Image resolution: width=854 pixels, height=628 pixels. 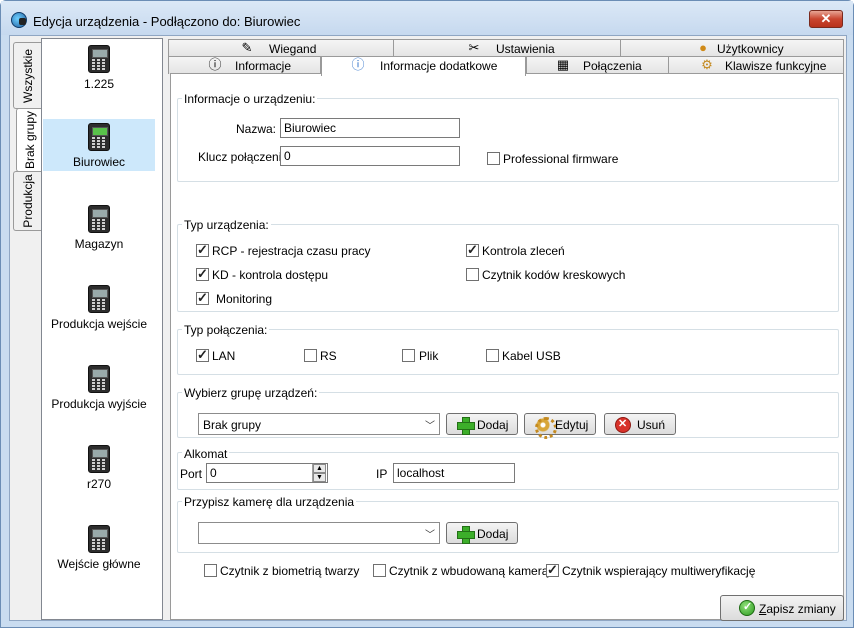 I want to click on tab-label: Informacje, so click(x=263, y=66).